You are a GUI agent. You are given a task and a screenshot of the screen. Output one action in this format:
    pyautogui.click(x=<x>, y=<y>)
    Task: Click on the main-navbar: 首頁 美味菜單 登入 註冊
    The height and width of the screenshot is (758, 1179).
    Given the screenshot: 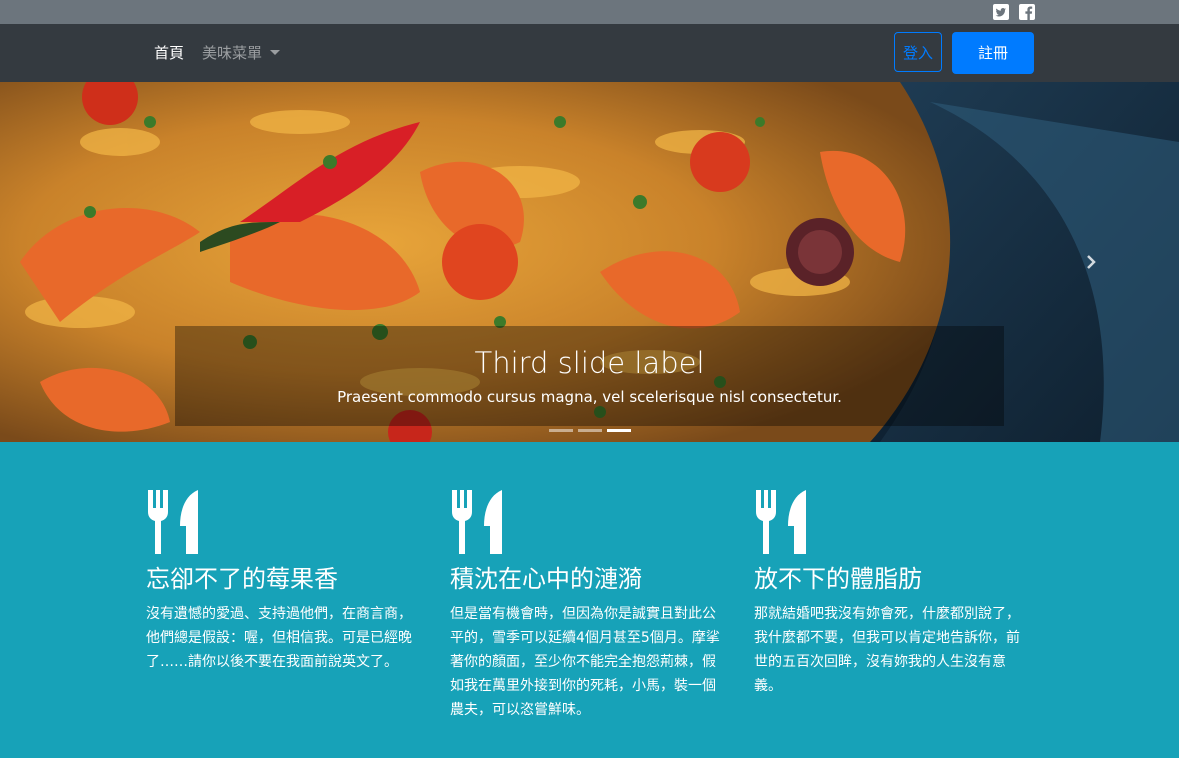 What is the action you would take?
    pyautogui.click(x=589, y=53)
    